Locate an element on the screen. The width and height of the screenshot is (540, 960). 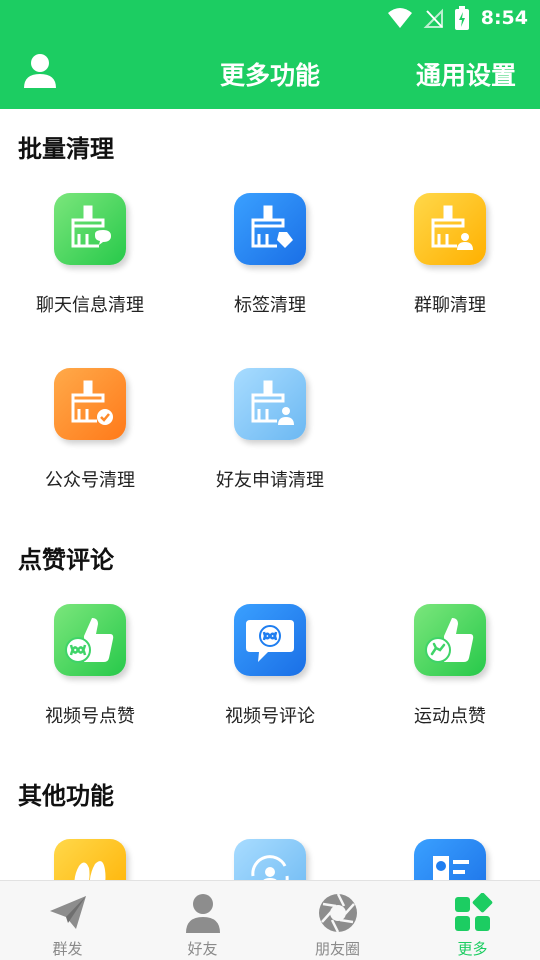
tile-label: 视频号评论 is located at coordinates (270, 716).